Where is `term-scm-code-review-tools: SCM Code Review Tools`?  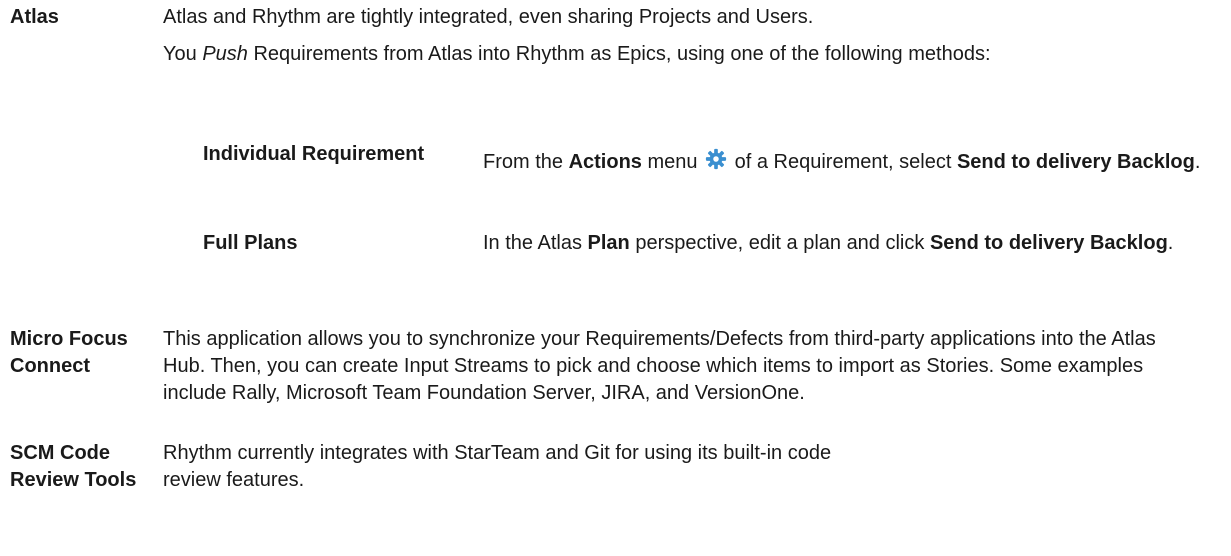
term-scm-code-review-tools: SCM Code Review Tools is located at coordinates (73, 466).